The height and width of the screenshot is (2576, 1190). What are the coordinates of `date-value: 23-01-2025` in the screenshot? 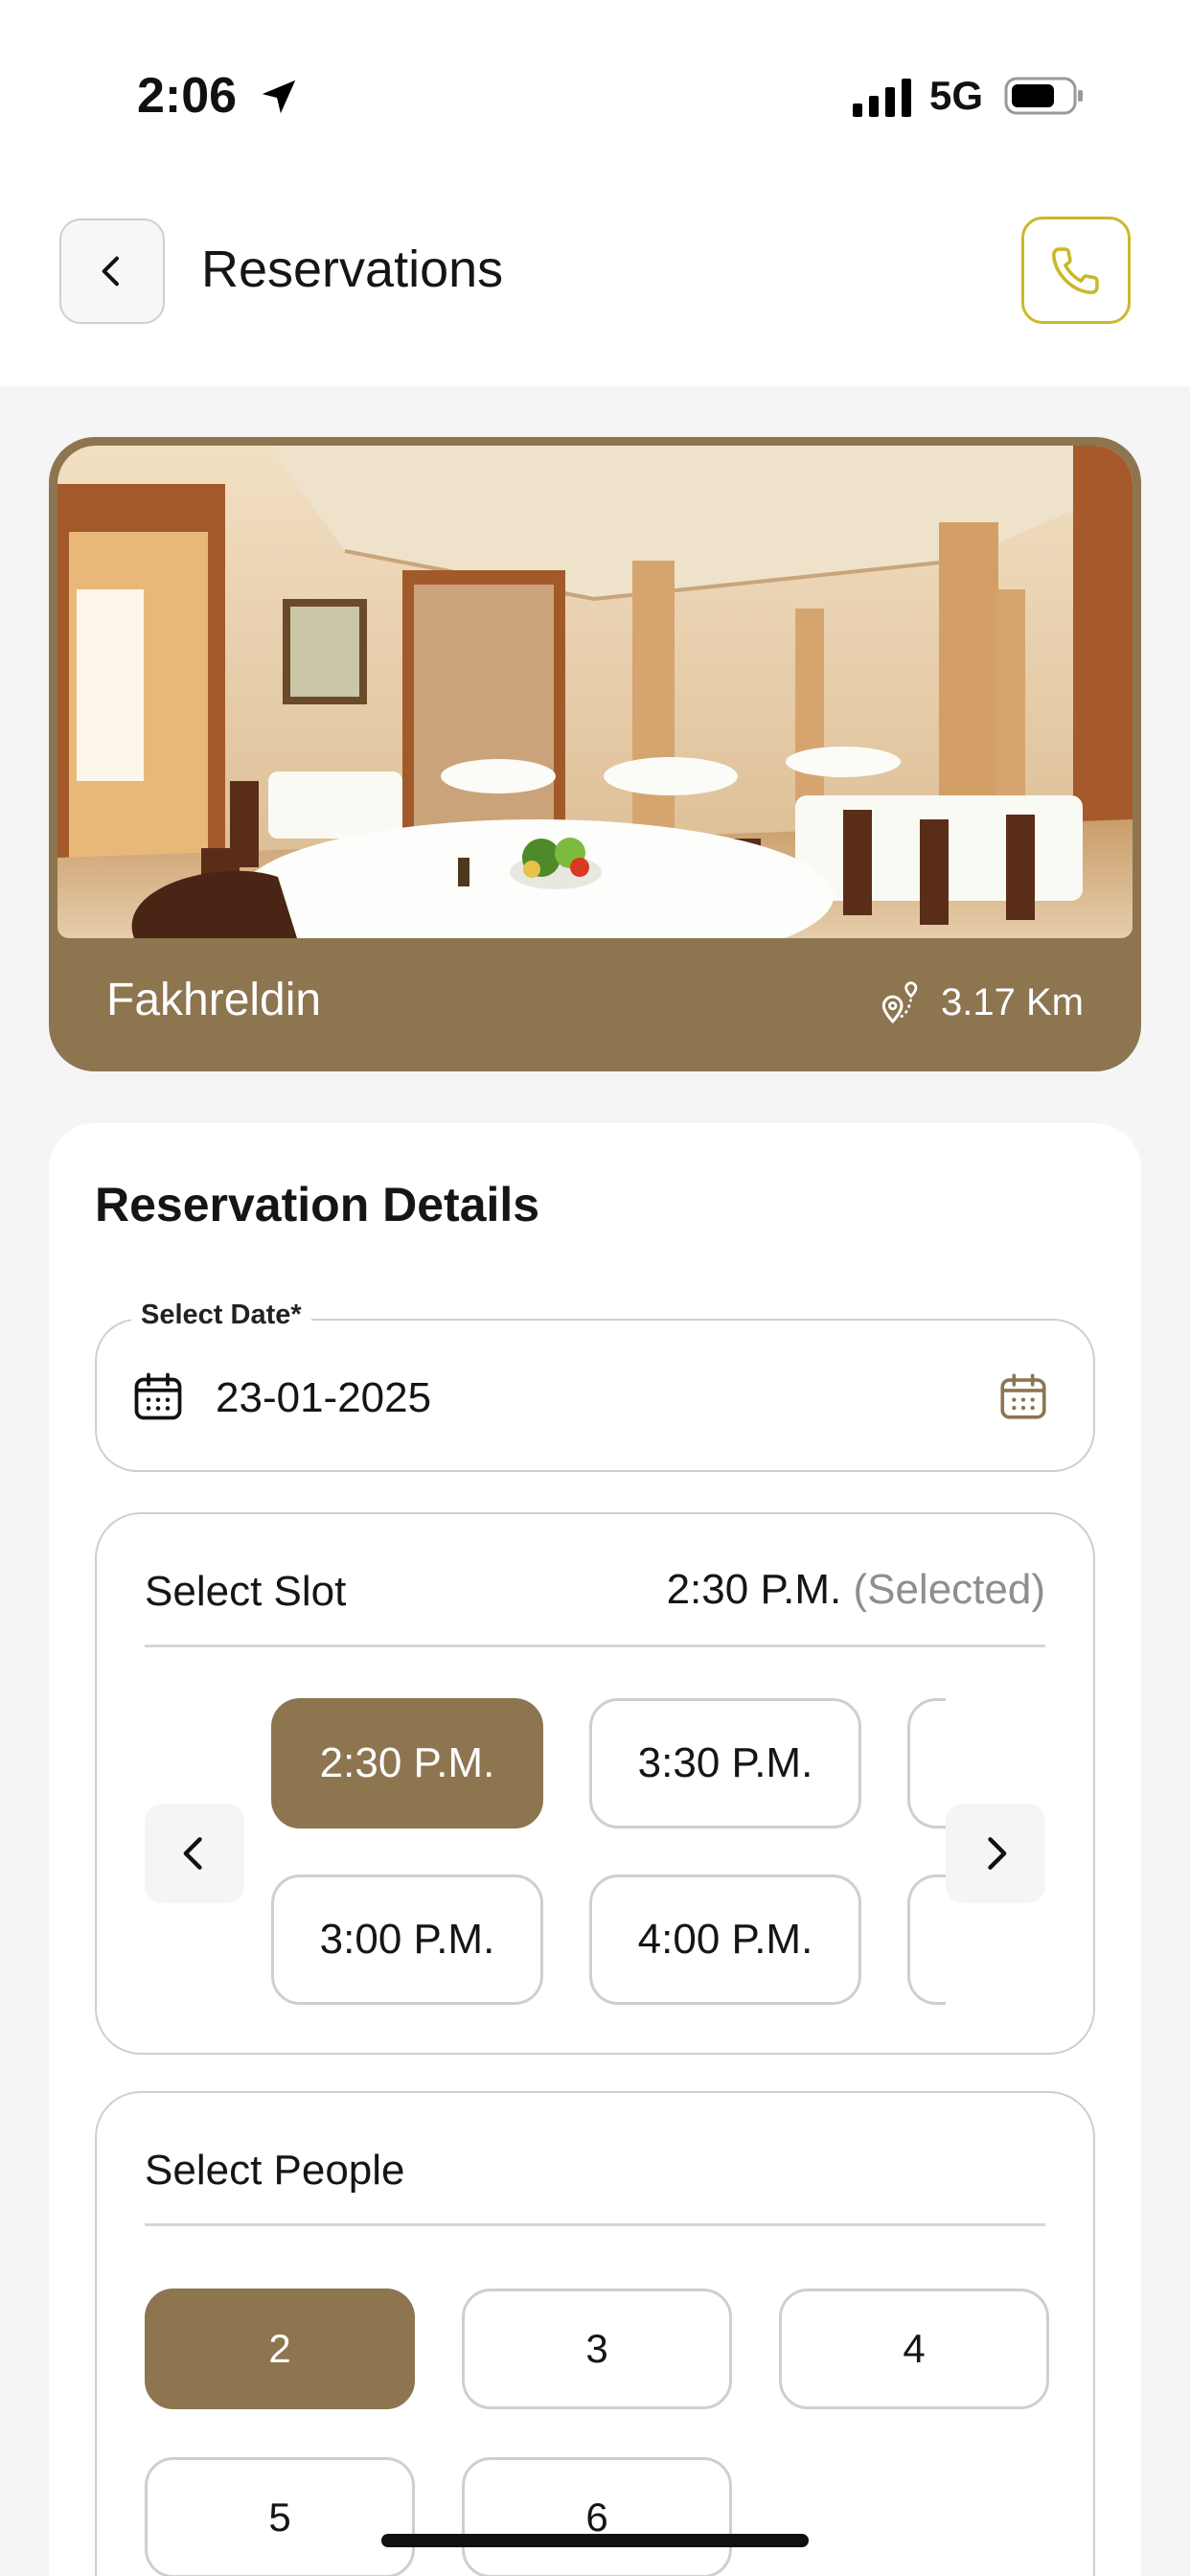 It's located at (324, 1397).